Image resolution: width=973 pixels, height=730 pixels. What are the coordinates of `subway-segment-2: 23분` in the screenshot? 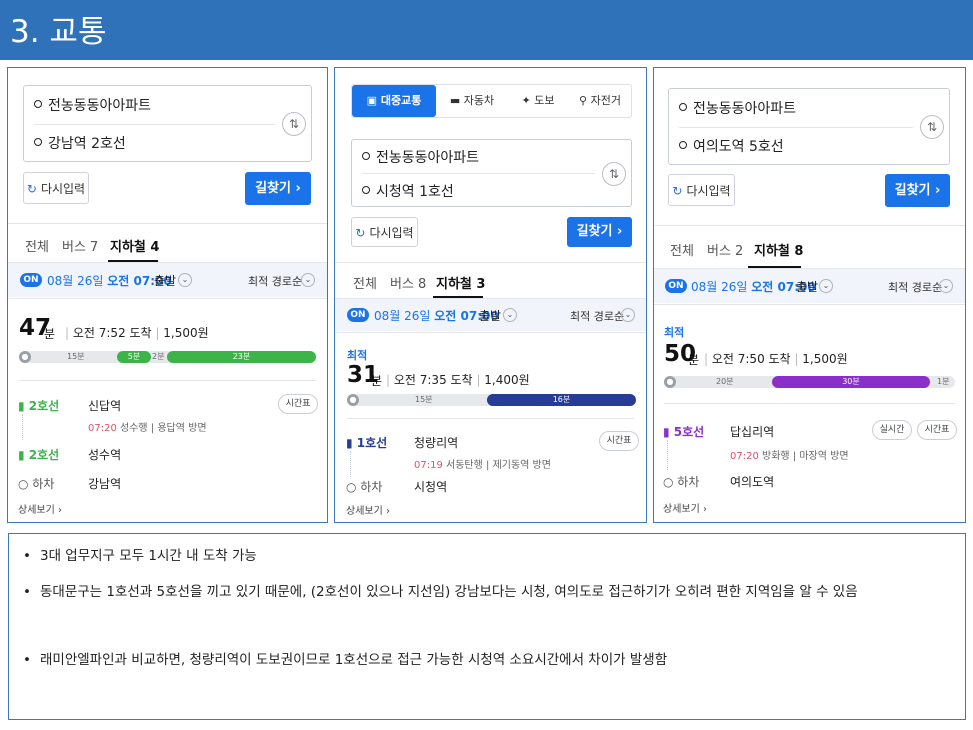 It's located at (241, 357).